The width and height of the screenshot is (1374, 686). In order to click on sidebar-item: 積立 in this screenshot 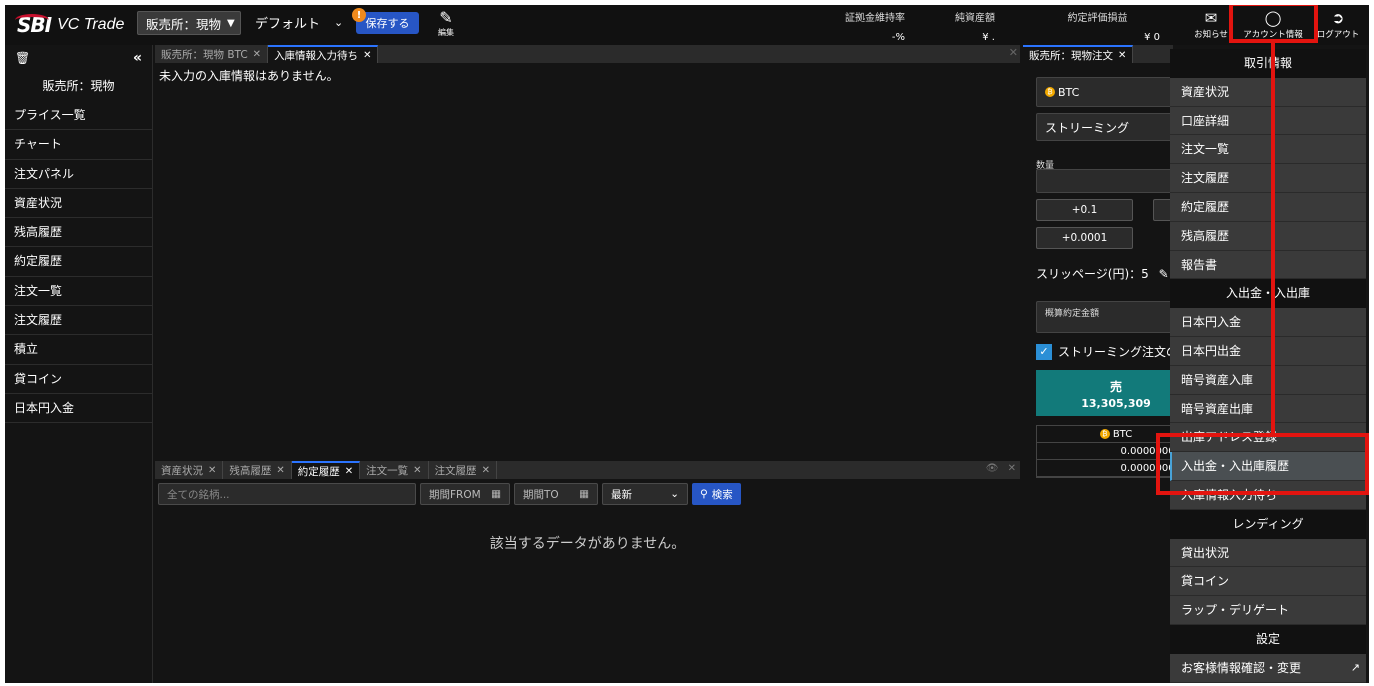, I will do `click(78, 350)`.